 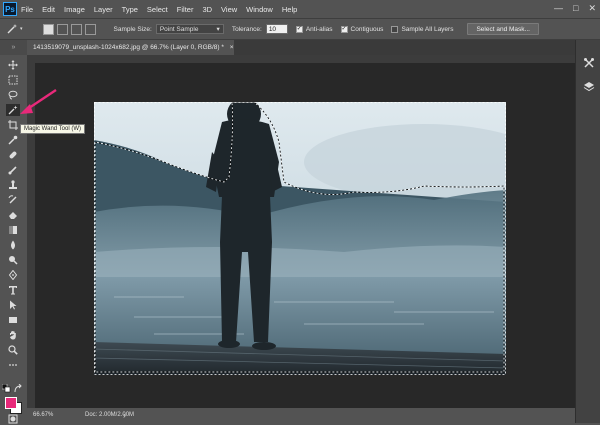 I want to click on anti-alias-label: Anti-alias, so click(x=319, y=29).